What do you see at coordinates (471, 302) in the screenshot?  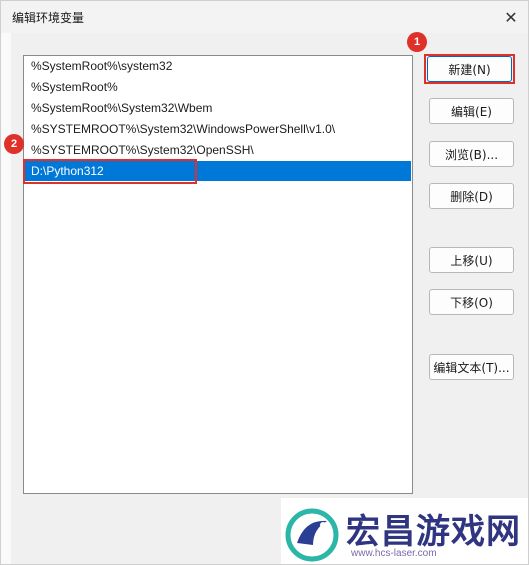 I see `move-down-button: 下移(O)` at bounding box center [471, 302].